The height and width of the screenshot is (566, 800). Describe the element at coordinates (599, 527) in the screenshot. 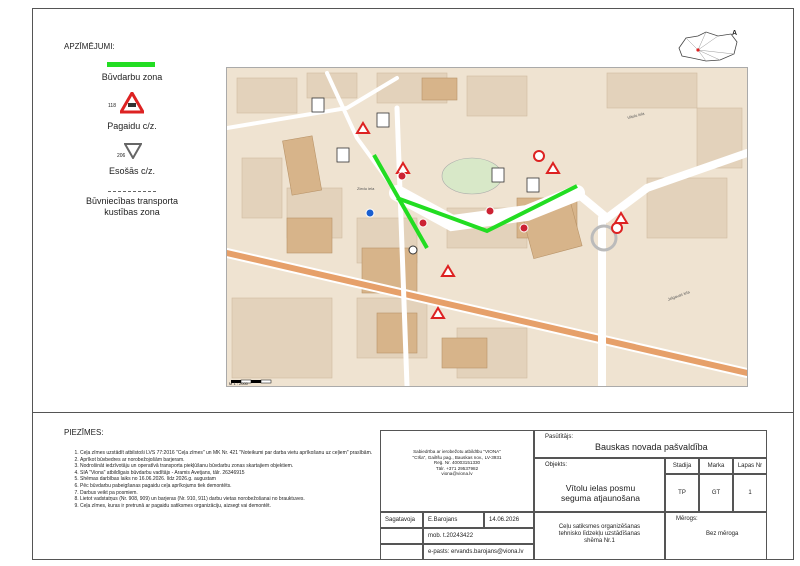

I see `drawing-title-1: Ceļu satiksmes organizēšanas` at that location.